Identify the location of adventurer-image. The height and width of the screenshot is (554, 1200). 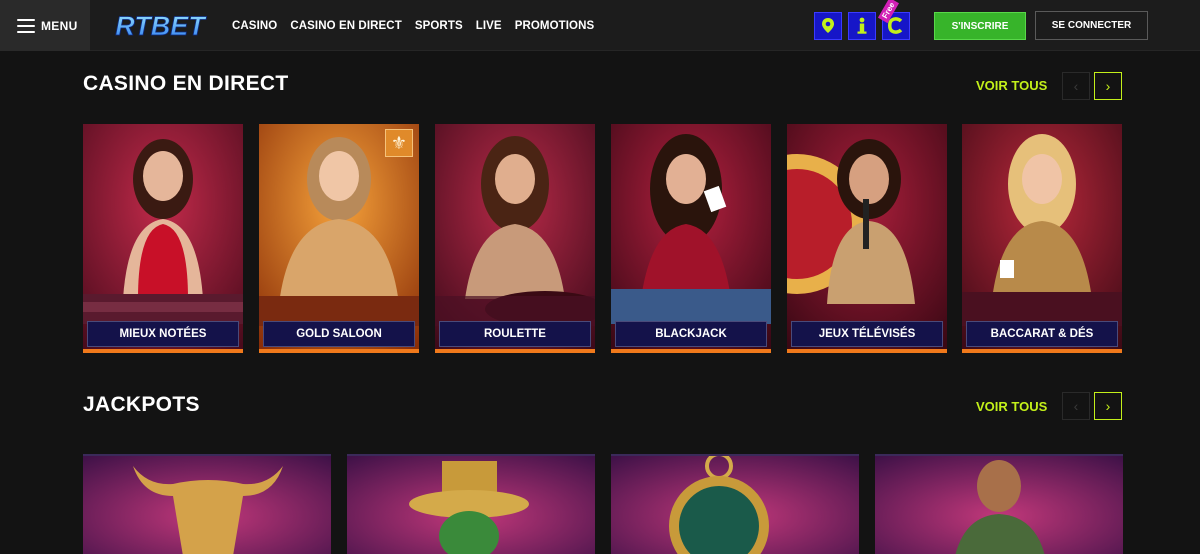
(999, 505).